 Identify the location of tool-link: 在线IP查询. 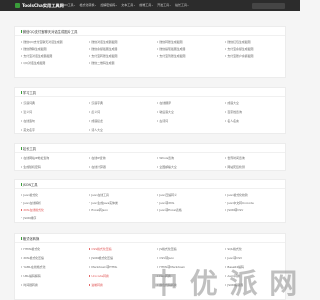
(97, 158).